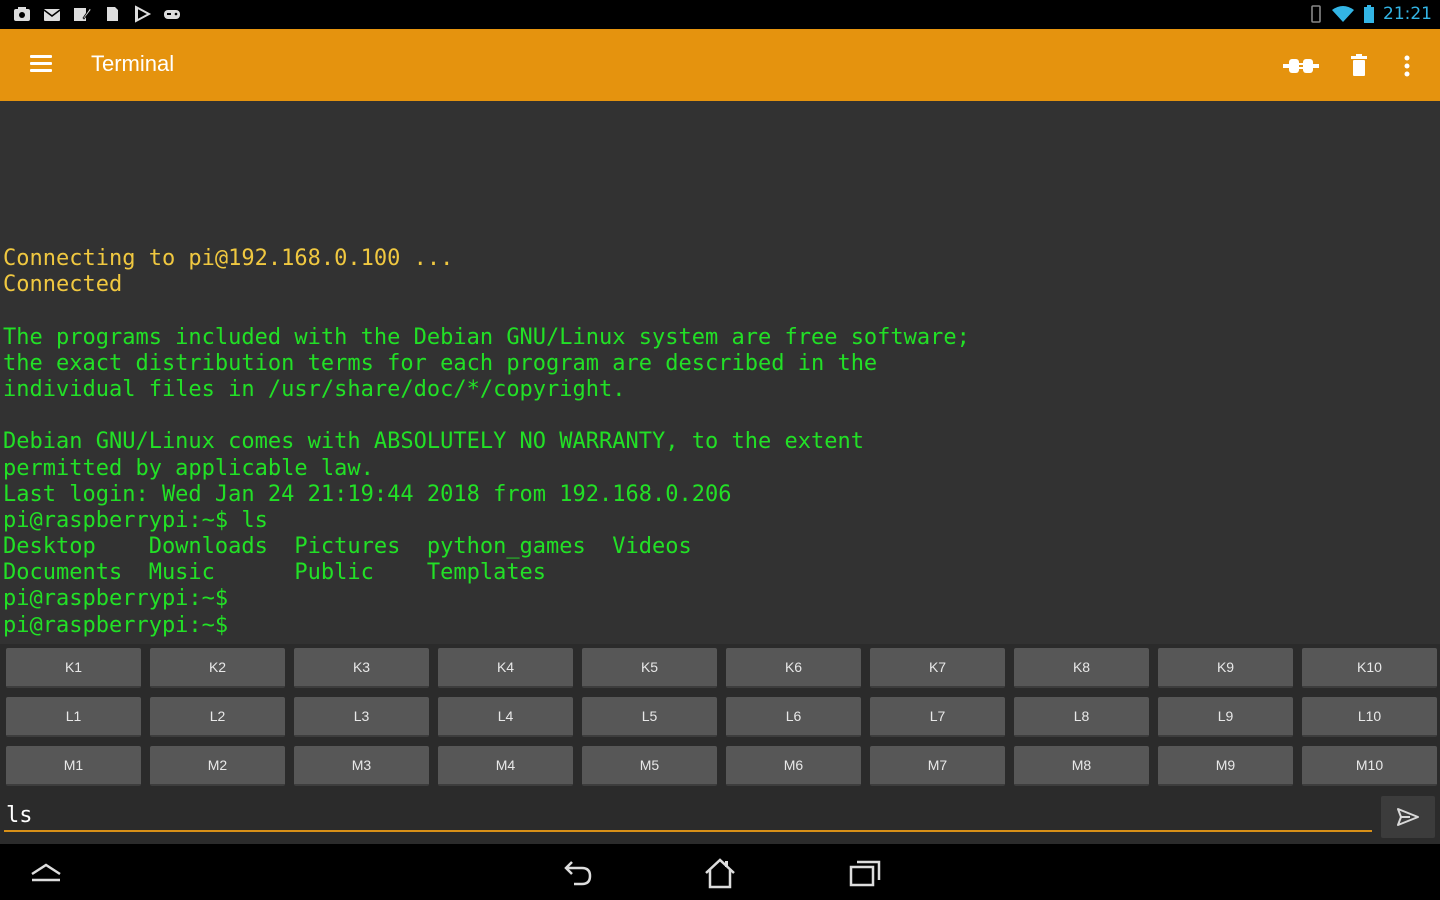 The image size is (1440, 900). I want to click on key-m7: M7, so click(937, 766).